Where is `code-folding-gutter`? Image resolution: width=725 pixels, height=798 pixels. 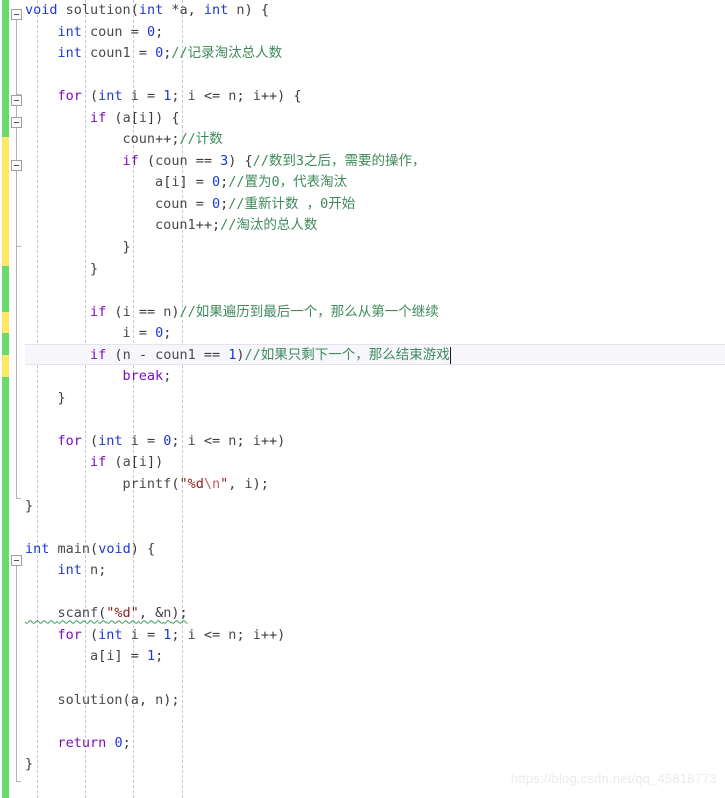 code-folding-gutter is located at coordinates (17, 399).